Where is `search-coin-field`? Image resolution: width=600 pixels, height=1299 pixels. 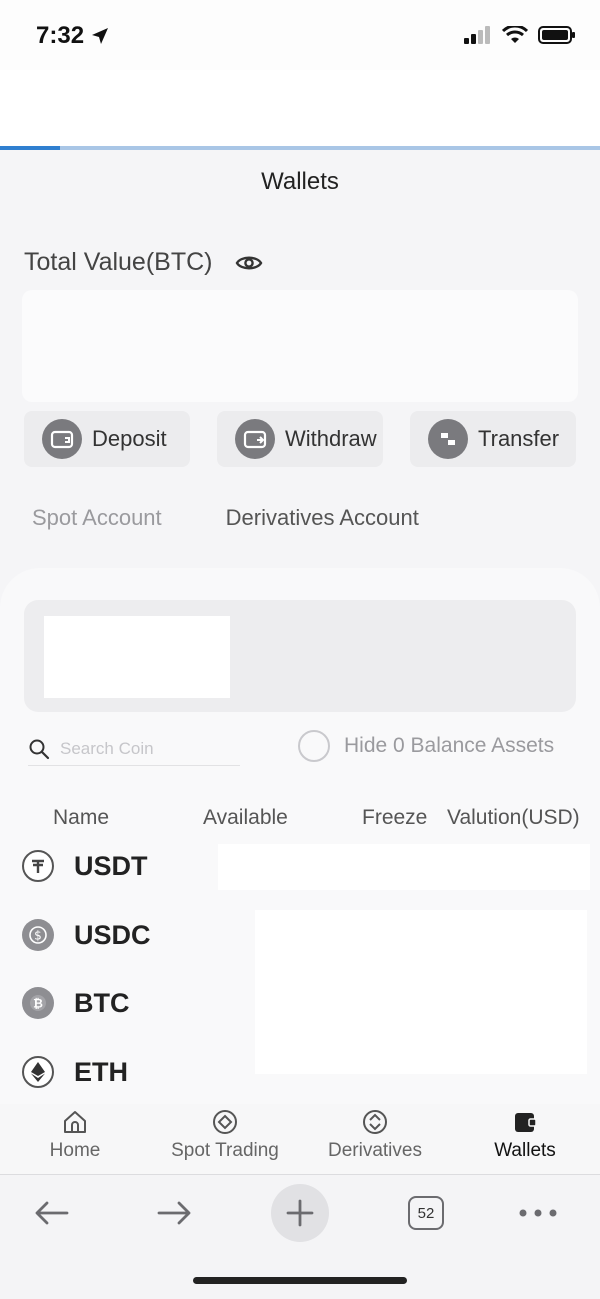
search-coin-field is located at coordinates (134, 749).